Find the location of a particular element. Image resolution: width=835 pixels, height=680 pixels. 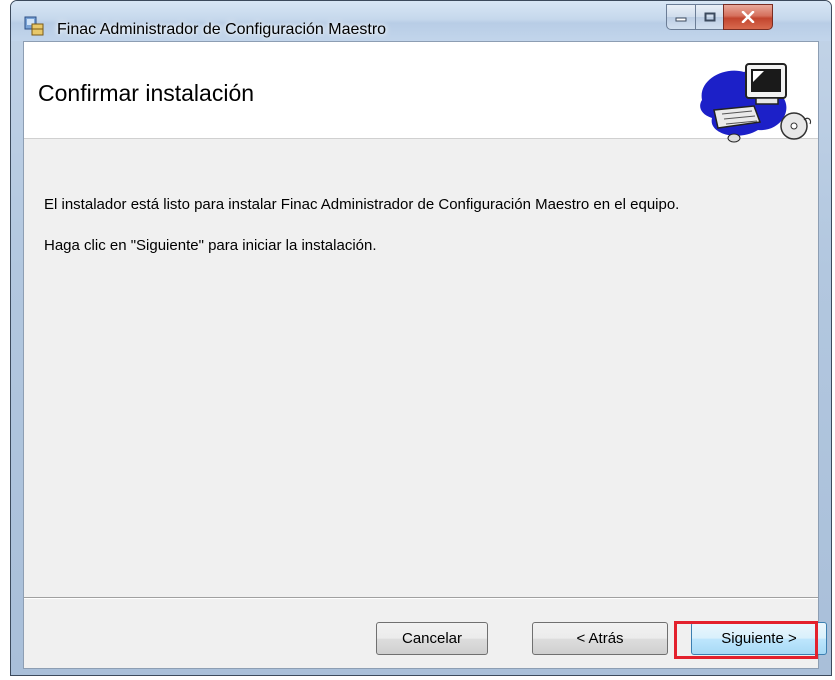

close-icon is located at coordinates (748, 17).